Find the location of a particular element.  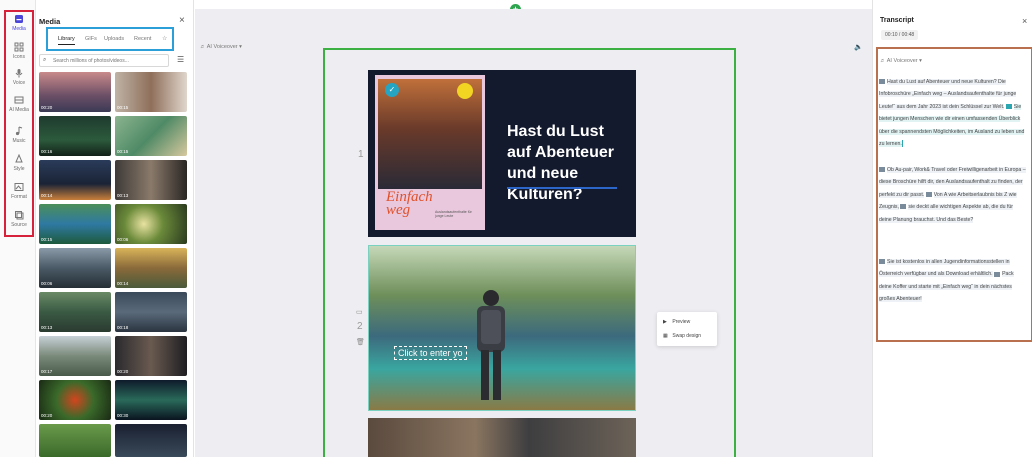

rail-label-voice: Voice is located at coordinates (19, 83).